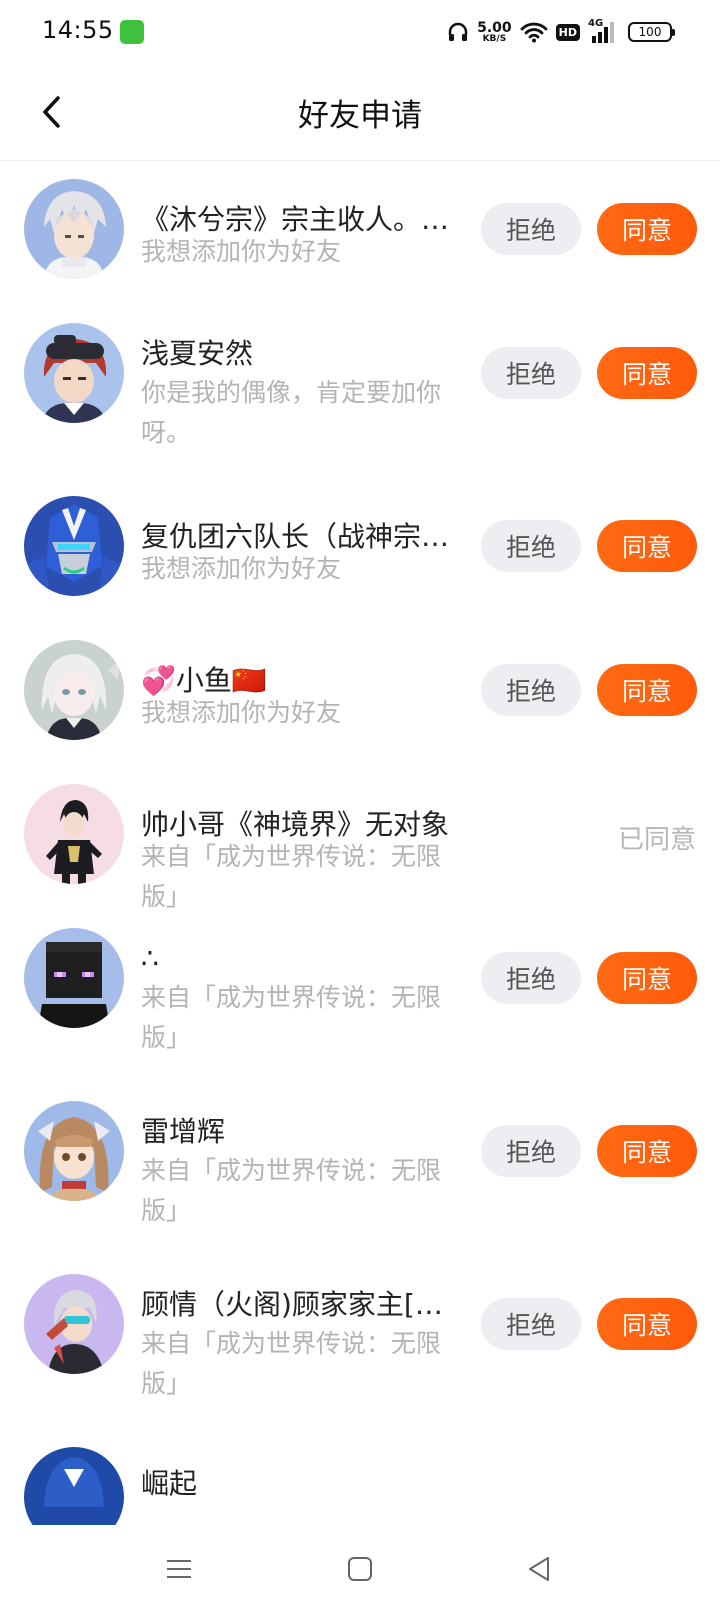 This screenshot has width=720, height=1612. I want to click on list-item: 顾情（火阁)顾家家主[… 来自「成为世界传说：无限版」 拒绝 同意, so click(360, 1342).